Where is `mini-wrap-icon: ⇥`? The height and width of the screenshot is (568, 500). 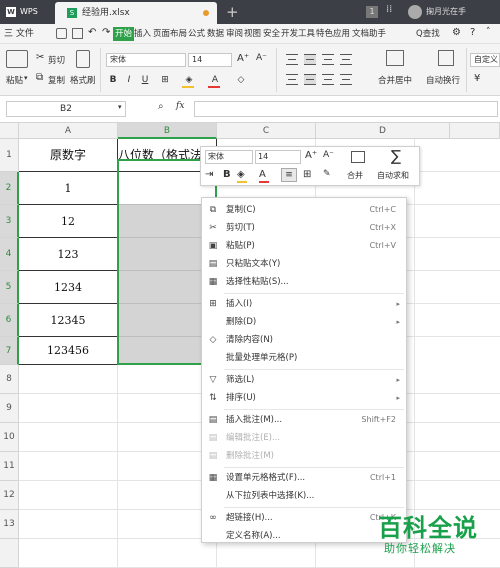 mini-wrap-icon: ⇥ is located at coordinates (209, 174).